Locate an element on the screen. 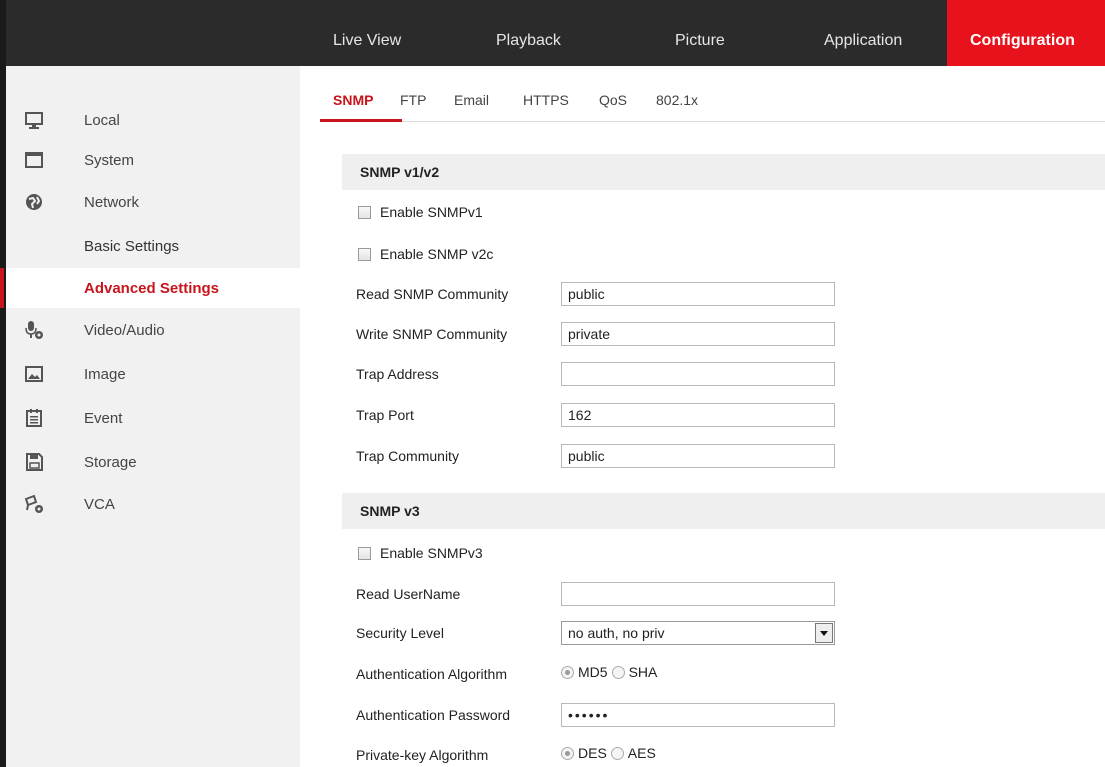  private-key-algorithm-row: Private-key Algorithm DES AES is located at coordinates (730, 755).